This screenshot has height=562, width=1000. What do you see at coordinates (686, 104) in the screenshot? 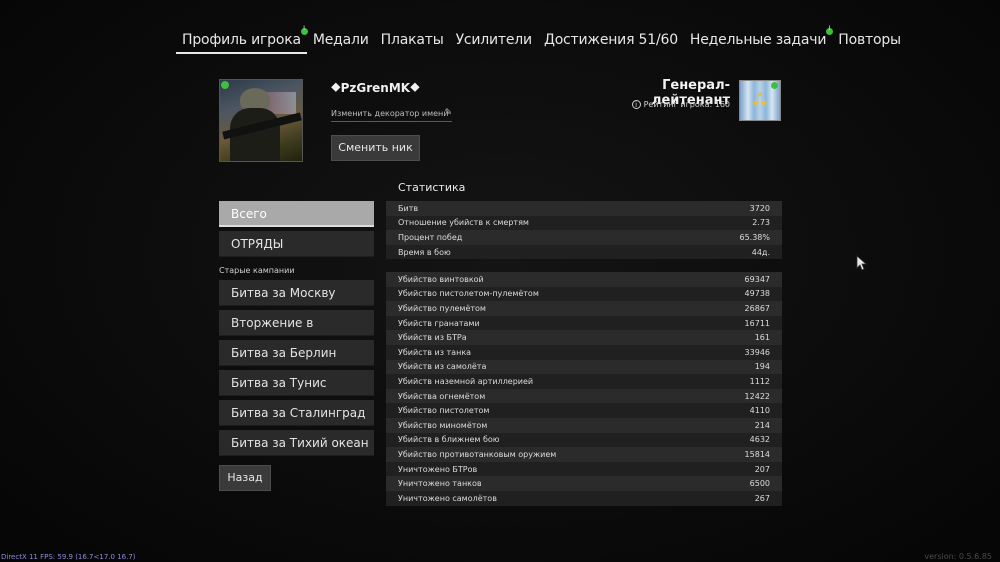
I see `player-rating-label: Рейтинг игрока: 160` at bounding box center [686, 104].